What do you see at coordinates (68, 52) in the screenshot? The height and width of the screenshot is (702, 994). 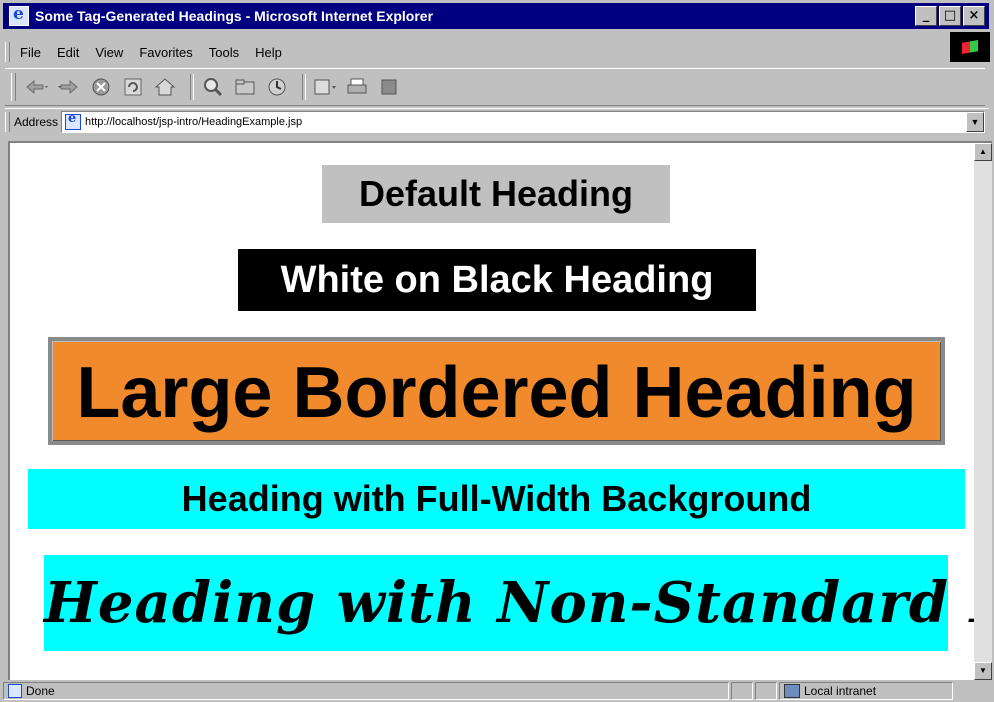 I see `menu-edit: Edit` at bounding box center [68, 52].